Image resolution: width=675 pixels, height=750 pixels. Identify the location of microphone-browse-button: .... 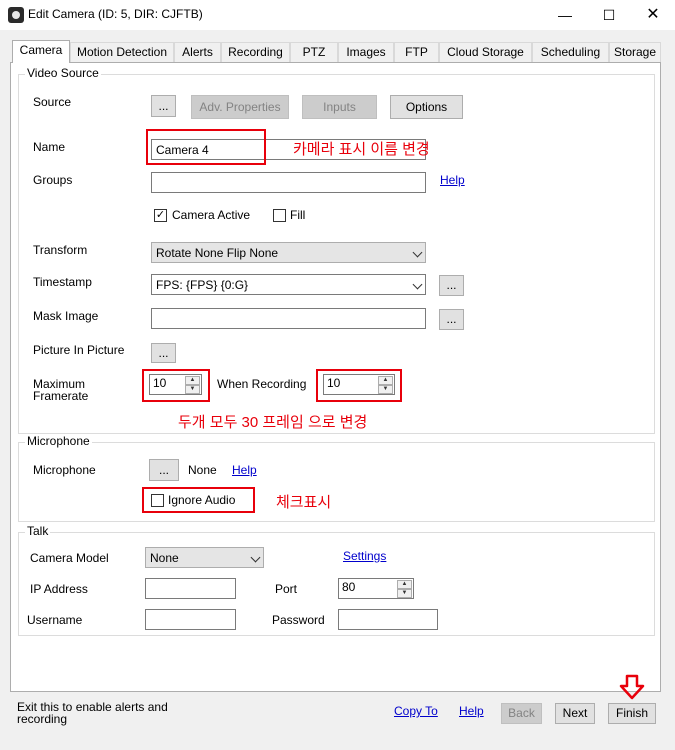
(164, 470).